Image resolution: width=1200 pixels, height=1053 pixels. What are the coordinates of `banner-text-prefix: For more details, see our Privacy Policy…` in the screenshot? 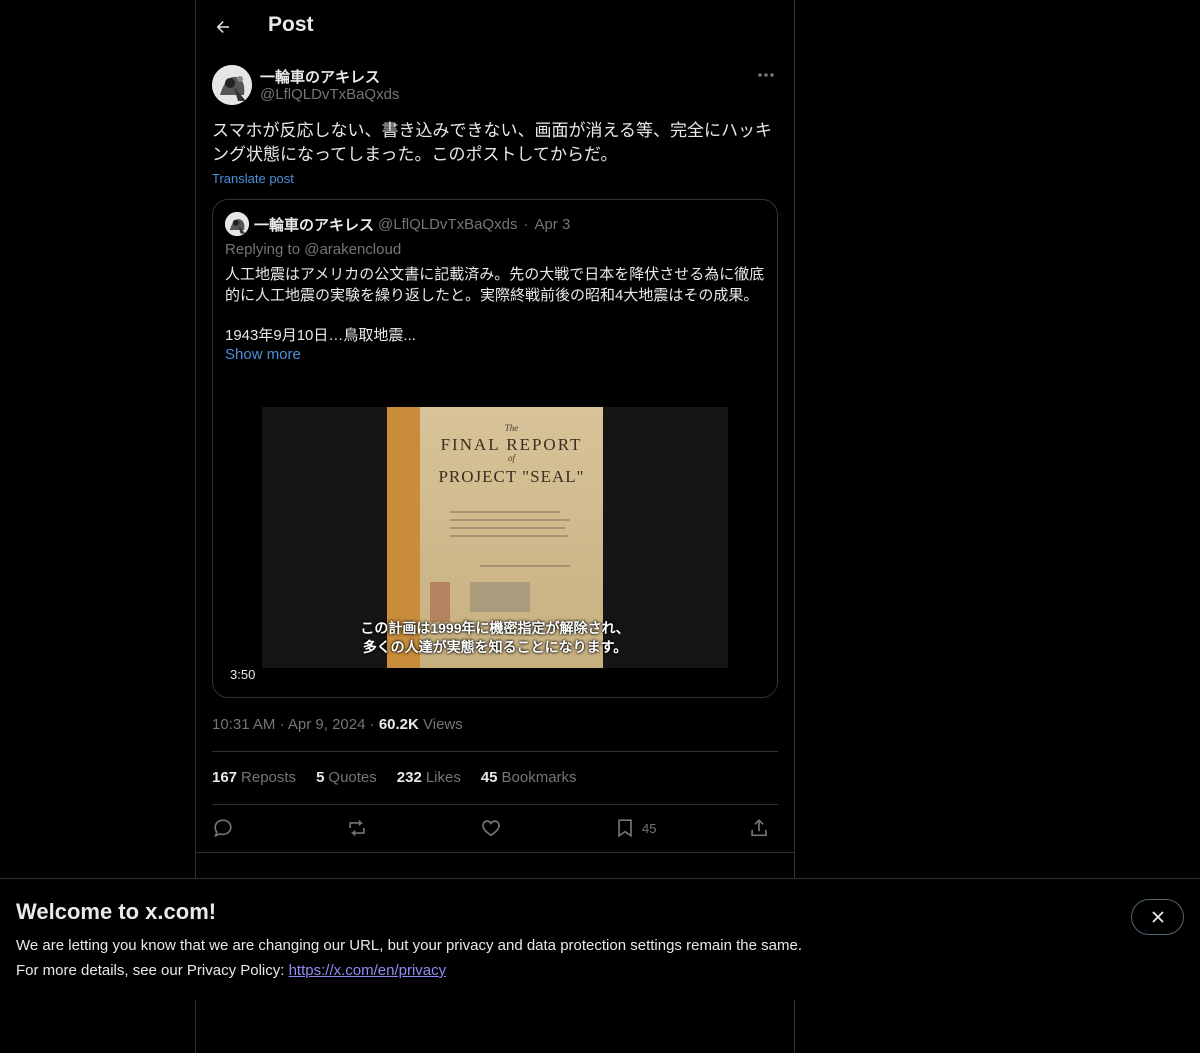 It's located at (152, 970).